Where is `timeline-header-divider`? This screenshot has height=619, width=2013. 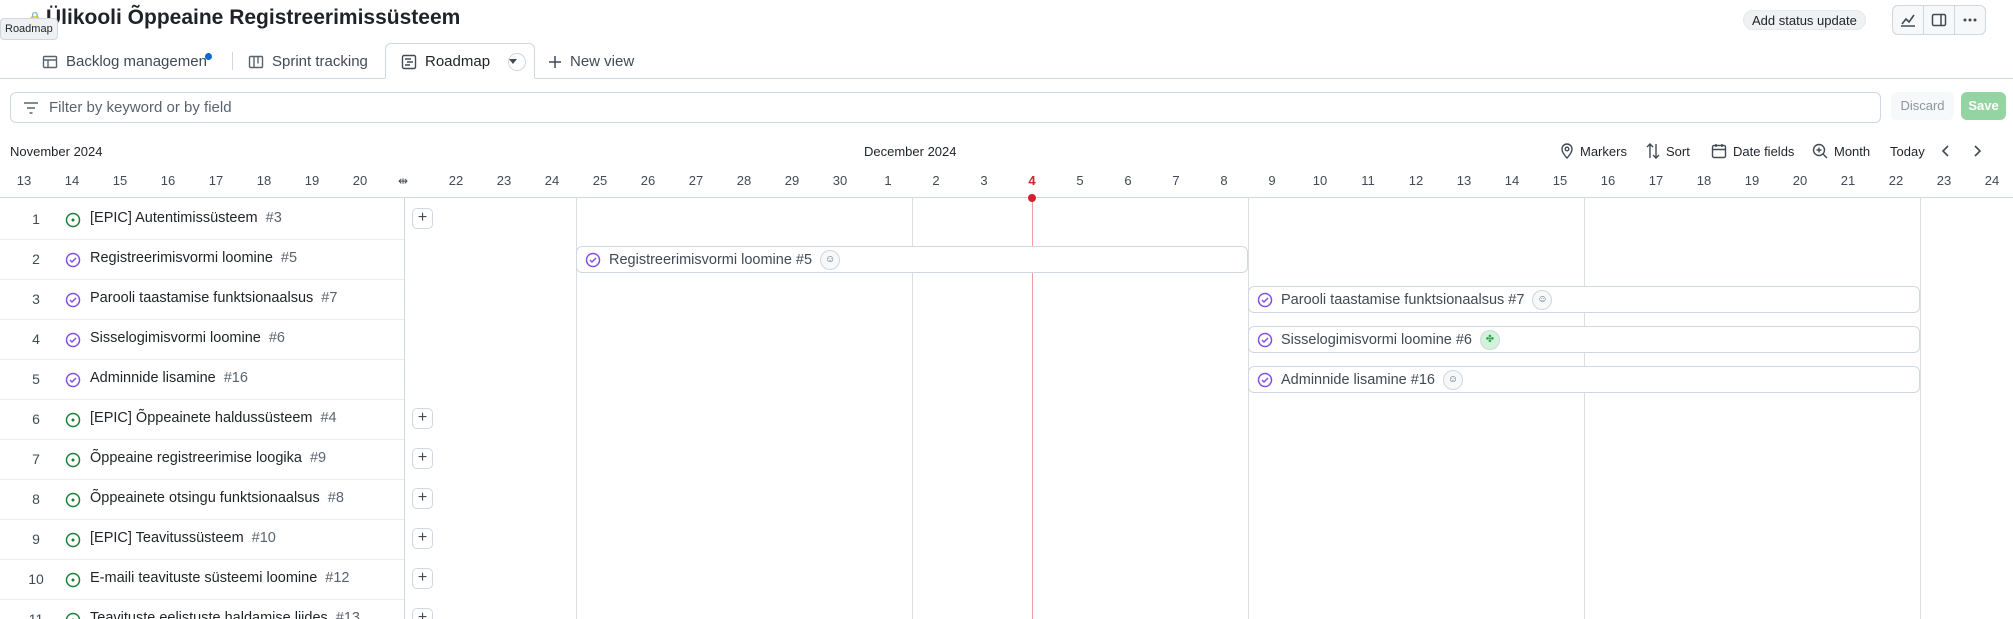
timeline-header-divider is located at coordinates (1006, 197).